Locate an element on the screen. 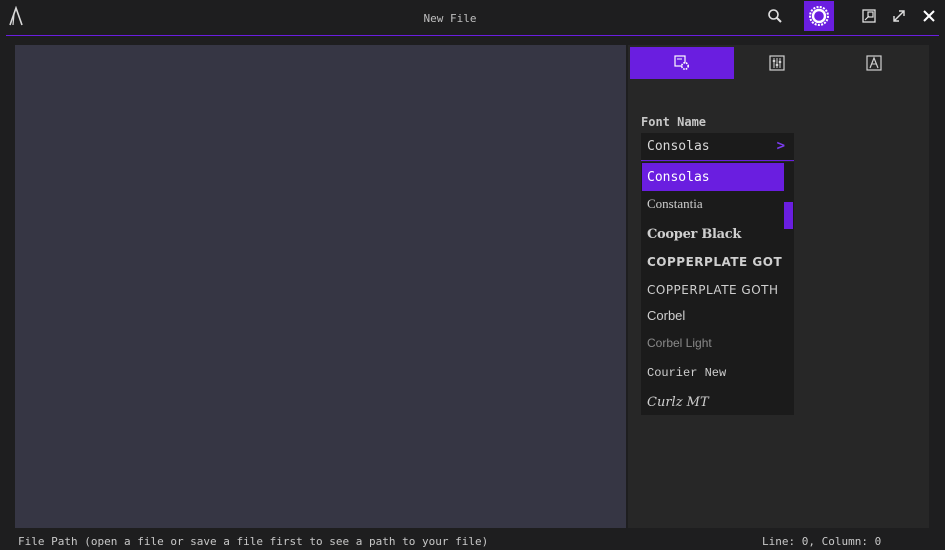  font-option: COPPERPLATE GOT is located at coordinates (713, 262).